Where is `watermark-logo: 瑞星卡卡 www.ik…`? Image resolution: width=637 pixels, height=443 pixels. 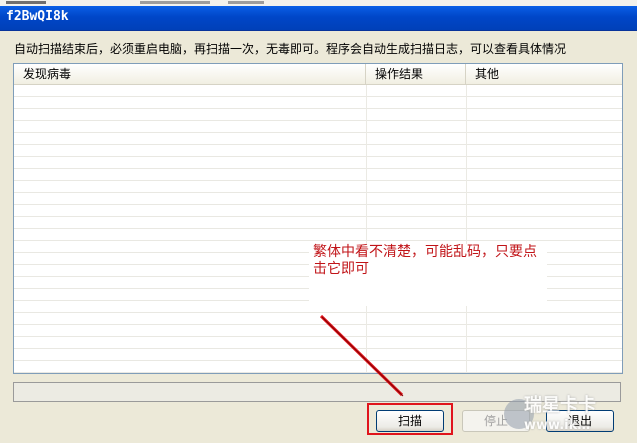 watermark-logo: 瑞星卡卡 www.ik… is located at coordinates (566, 417).